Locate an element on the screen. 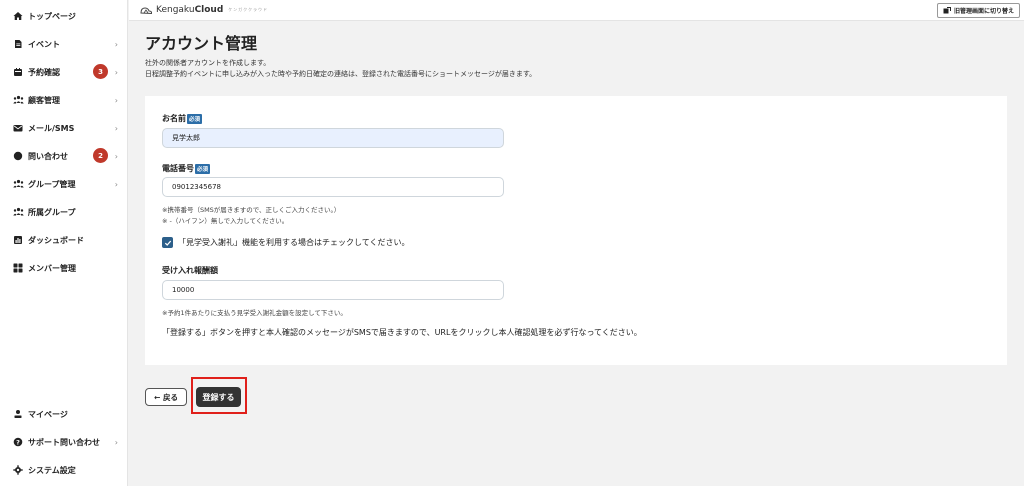 This screenshot has width=1024, height=486. sidebar-item-label: ダッシュボード is located at coordinates (56, 240).